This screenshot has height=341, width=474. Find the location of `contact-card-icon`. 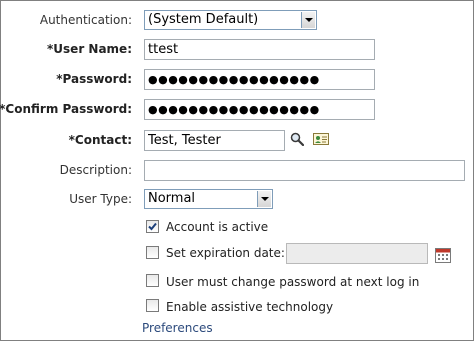

contact-card-icon is located at coordinates (321, 140).